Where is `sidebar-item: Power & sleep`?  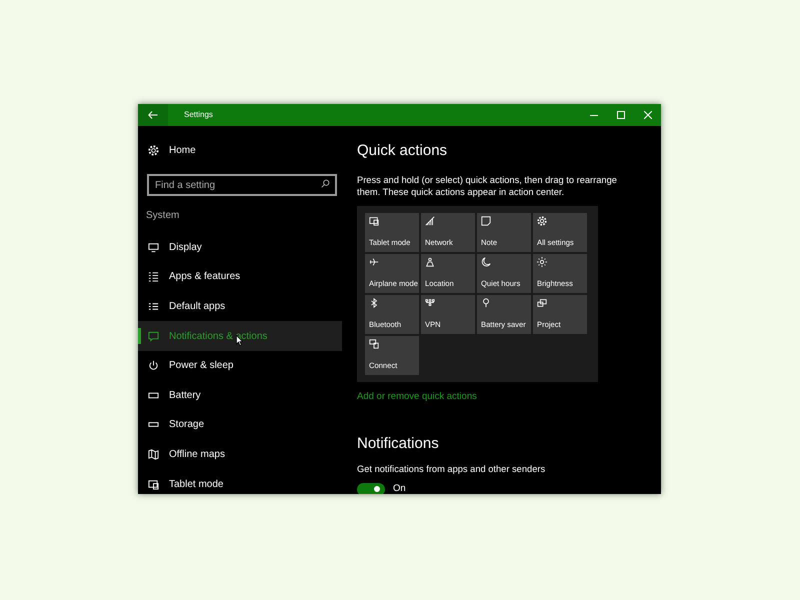
sidebar-item: Power & sleep is located at coordinates (240, 365).